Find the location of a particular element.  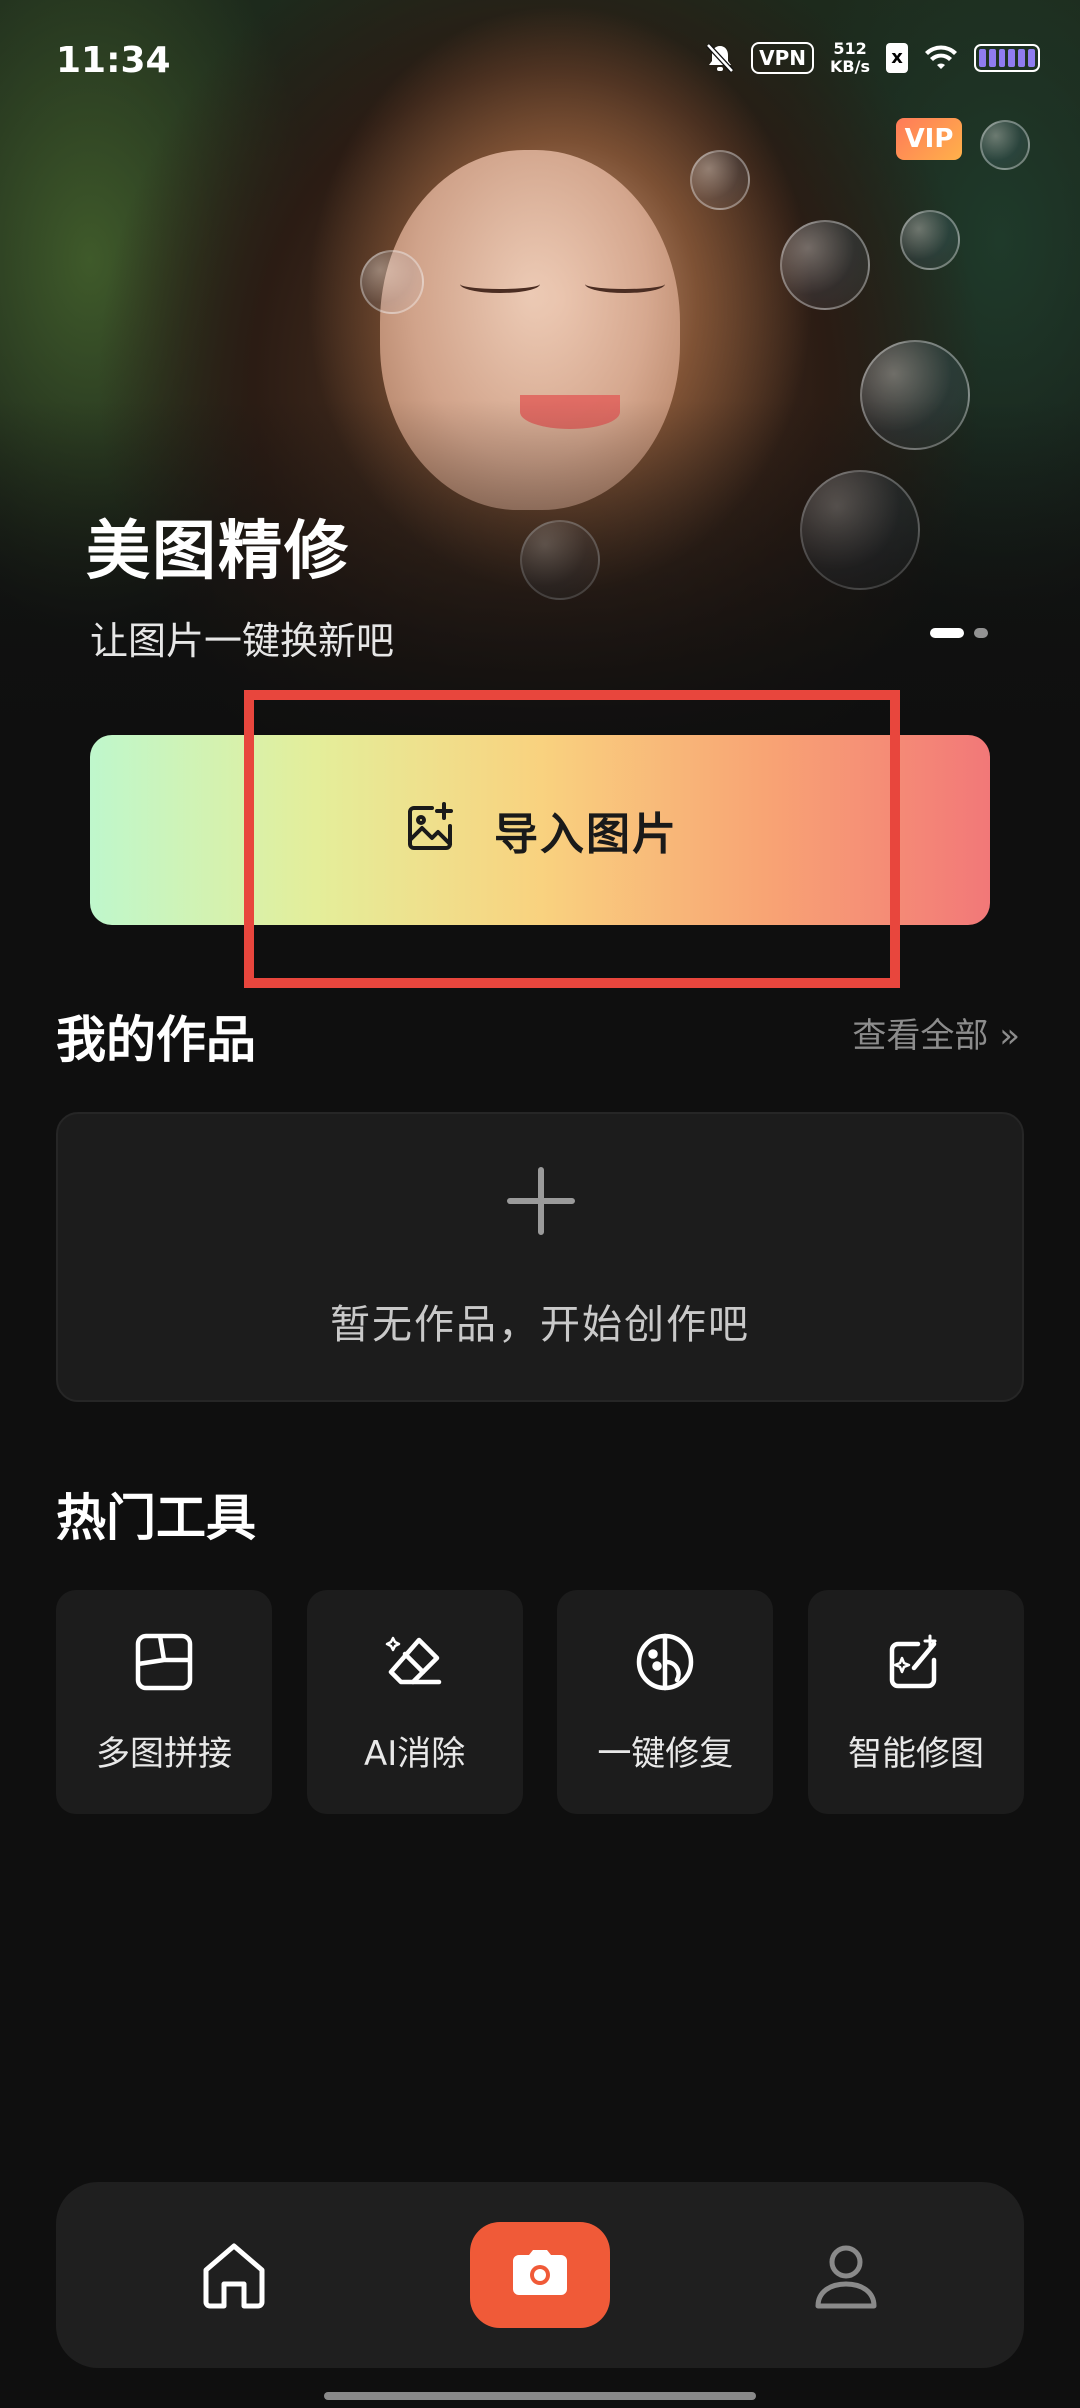

tool-one-click-restore: 一键修复 is located at coordinates (665, 1702).